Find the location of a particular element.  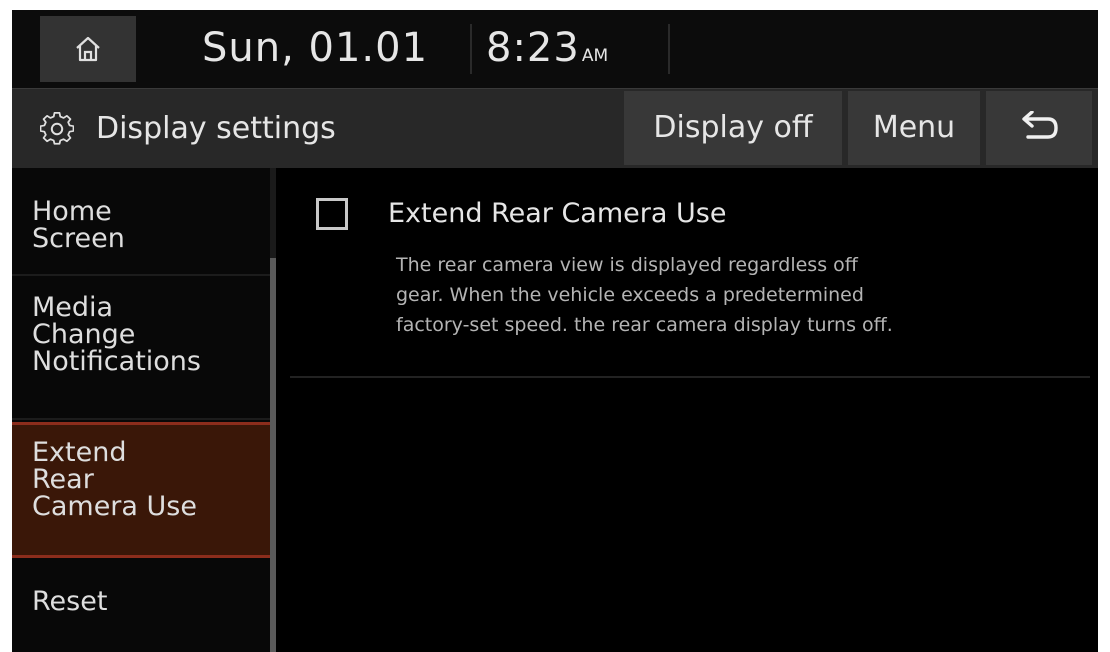

sidebar-item-media-change-notifications: Media Change Notifications is located at coordinates (141, 348).